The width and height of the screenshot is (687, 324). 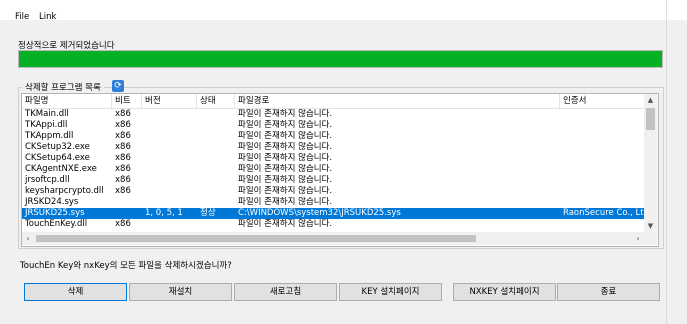 I want to click on header-filename: 파일명, so click(x=67, y=101).